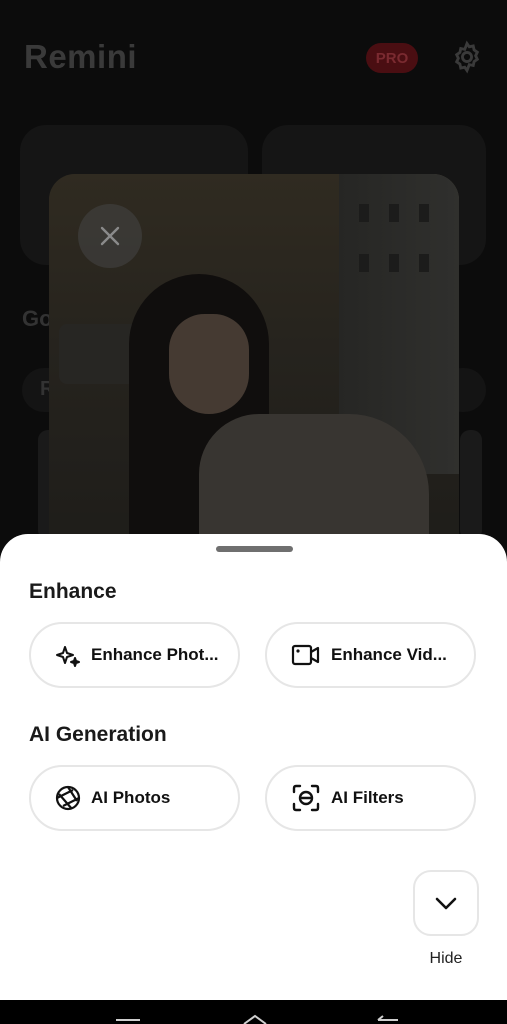  What do you see at coordinates (446, 958) in the screenshot?
I see `hide-label: Hide` at bounding box center [446, 958].